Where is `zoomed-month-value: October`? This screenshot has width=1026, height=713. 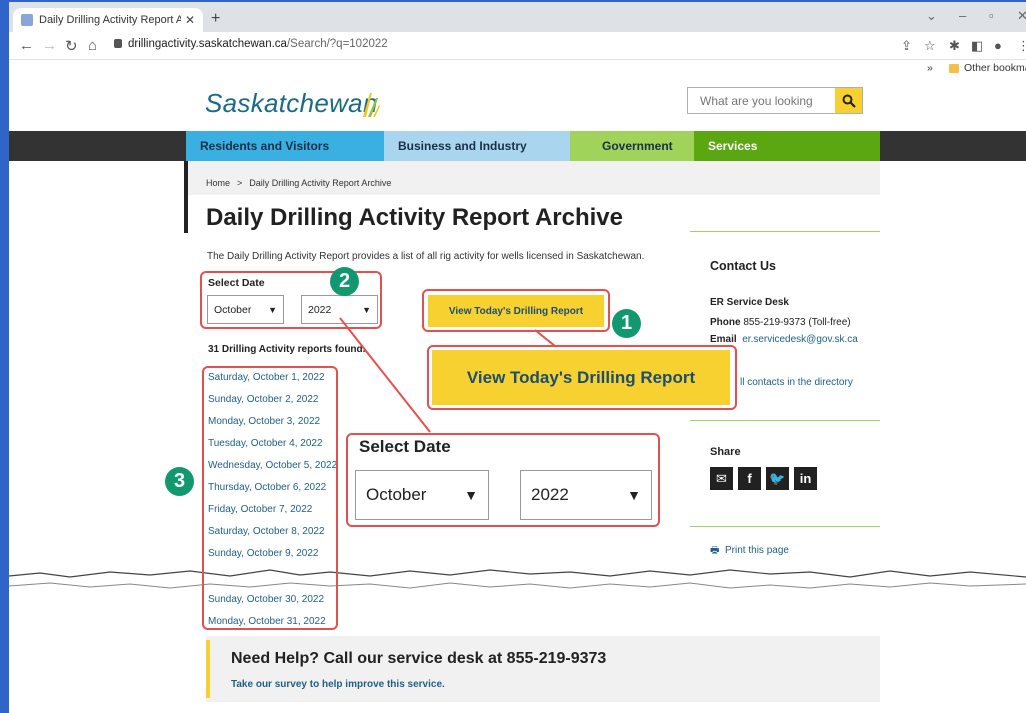
zoomed-month-value: October is located at coordinates (396, 494).